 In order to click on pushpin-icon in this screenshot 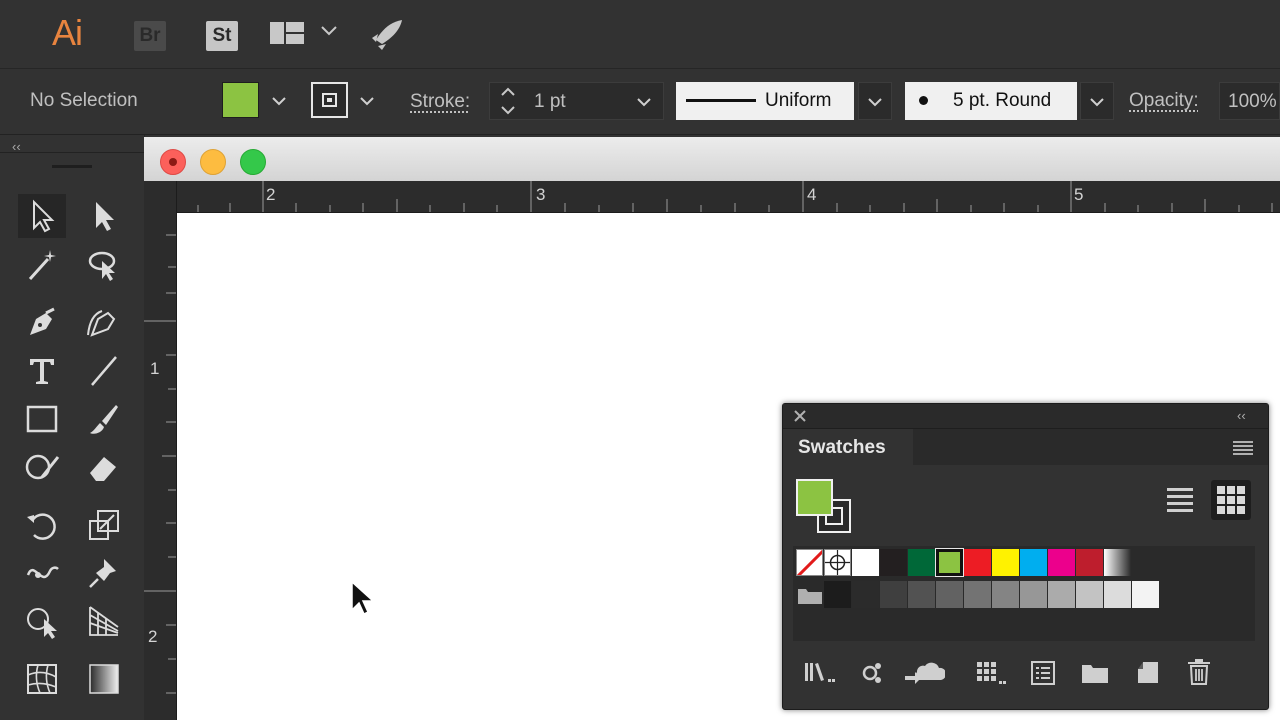, I will do `click(102, 573)`.